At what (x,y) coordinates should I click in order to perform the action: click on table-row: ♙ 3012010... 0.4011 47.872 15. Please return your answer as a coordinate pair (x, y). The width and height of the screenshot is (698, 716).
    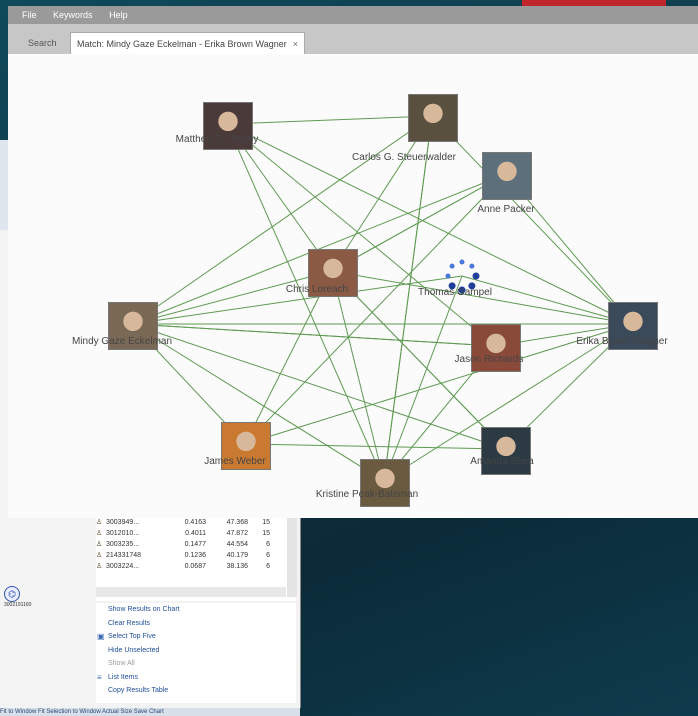
    Looking at the image, I should click on (196, 533).